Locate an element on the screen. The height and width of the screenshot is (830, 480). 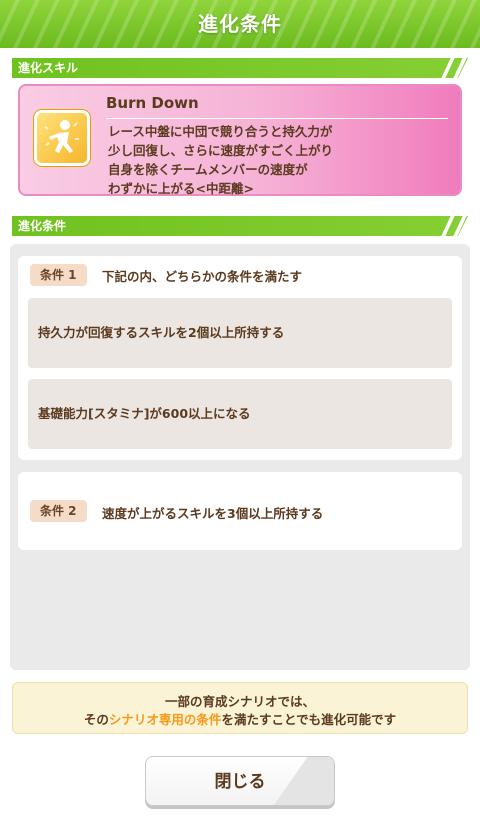
skill-desc-line: わずかに上がる<中距離> is located at coordinates (181, 188).